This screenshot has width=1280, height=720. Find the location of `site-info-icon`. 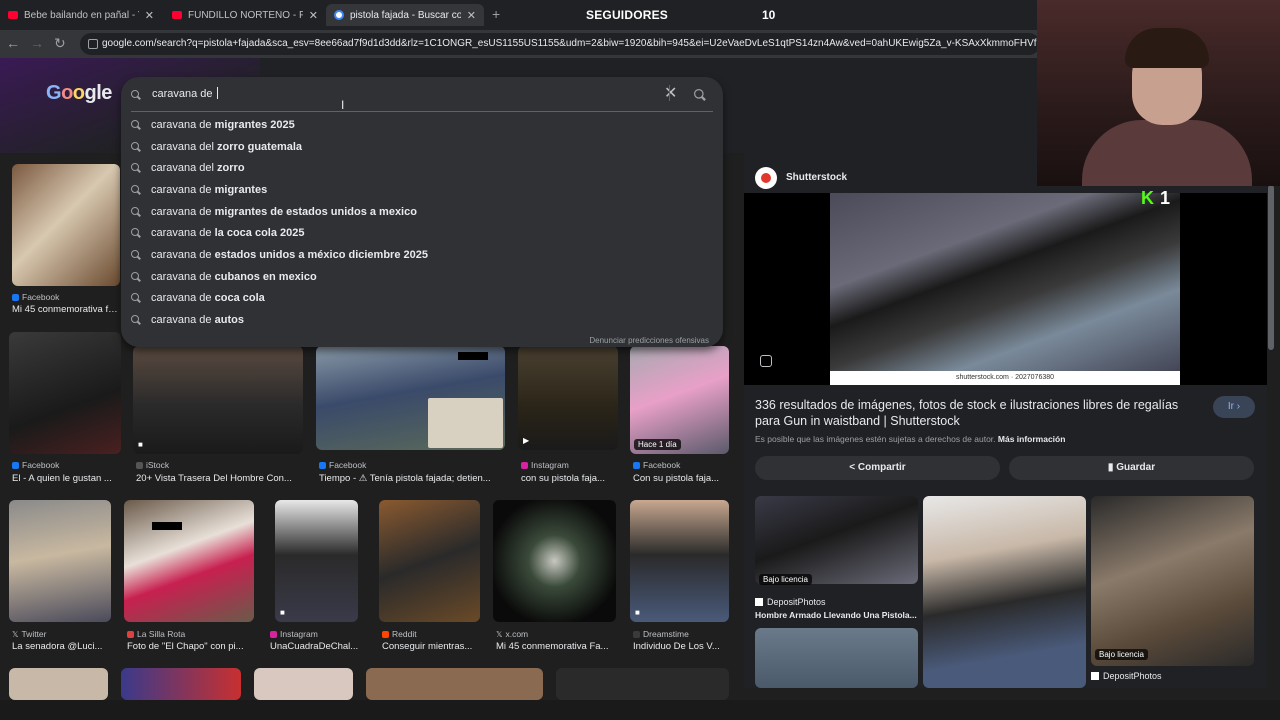

site-info-icon is located at coordinates (93, 44).